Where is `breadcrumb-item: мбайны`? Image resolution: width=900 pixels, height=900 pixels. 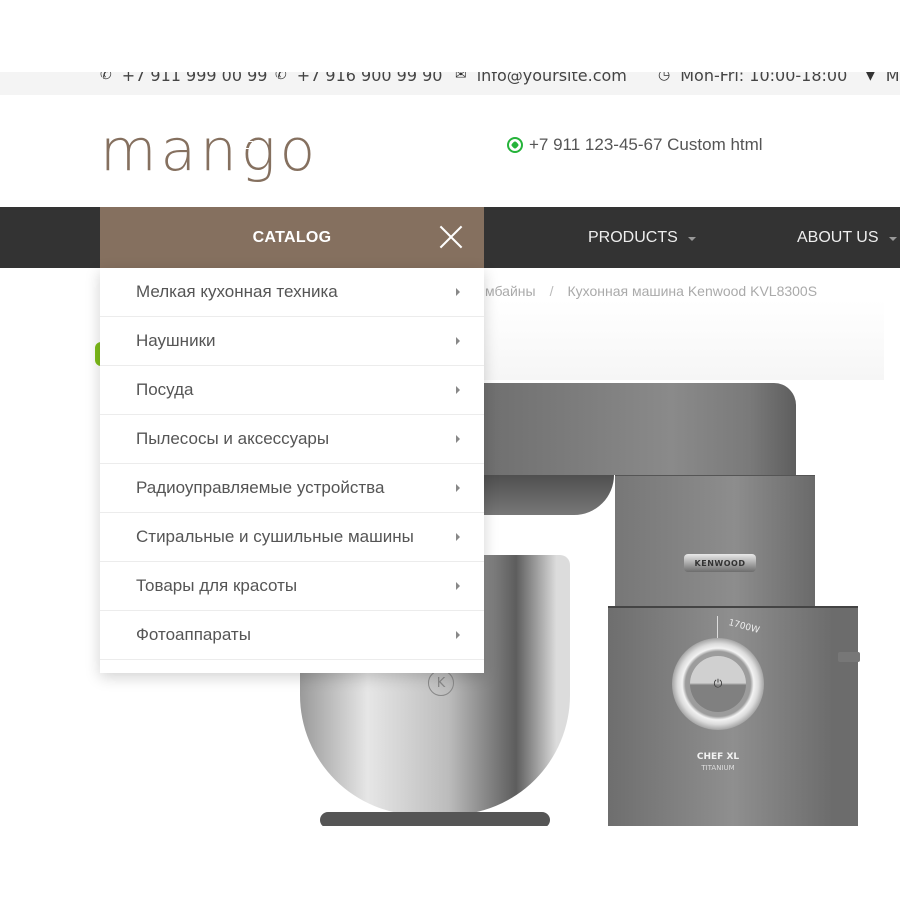 breadcrumb-item: мбайны is located at coordinates (510, 291).